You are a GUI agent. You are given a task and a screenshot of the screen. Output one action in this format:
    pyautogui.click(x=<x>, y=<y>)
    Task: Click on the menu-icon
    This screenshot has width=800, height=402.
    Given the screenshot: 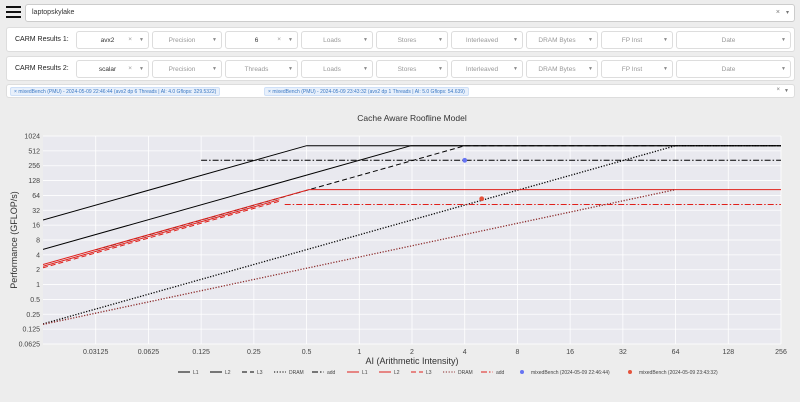 What is the action you would take?
    pyautogui.click(x=13, y=13)
    